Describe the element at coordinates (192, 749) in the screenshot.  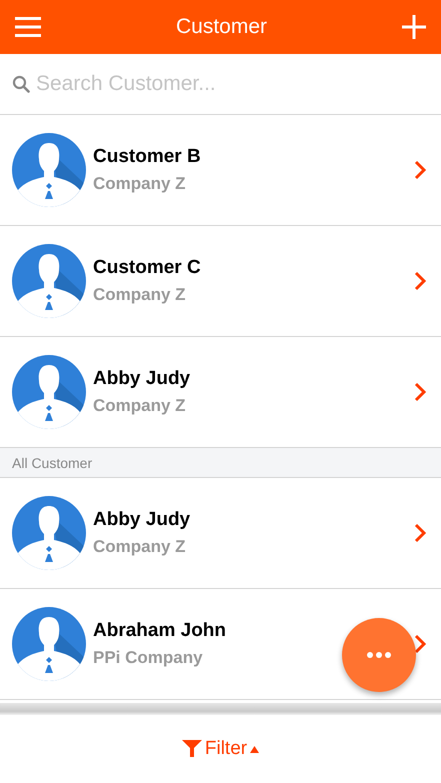
I see `funnel-icon` at that location.